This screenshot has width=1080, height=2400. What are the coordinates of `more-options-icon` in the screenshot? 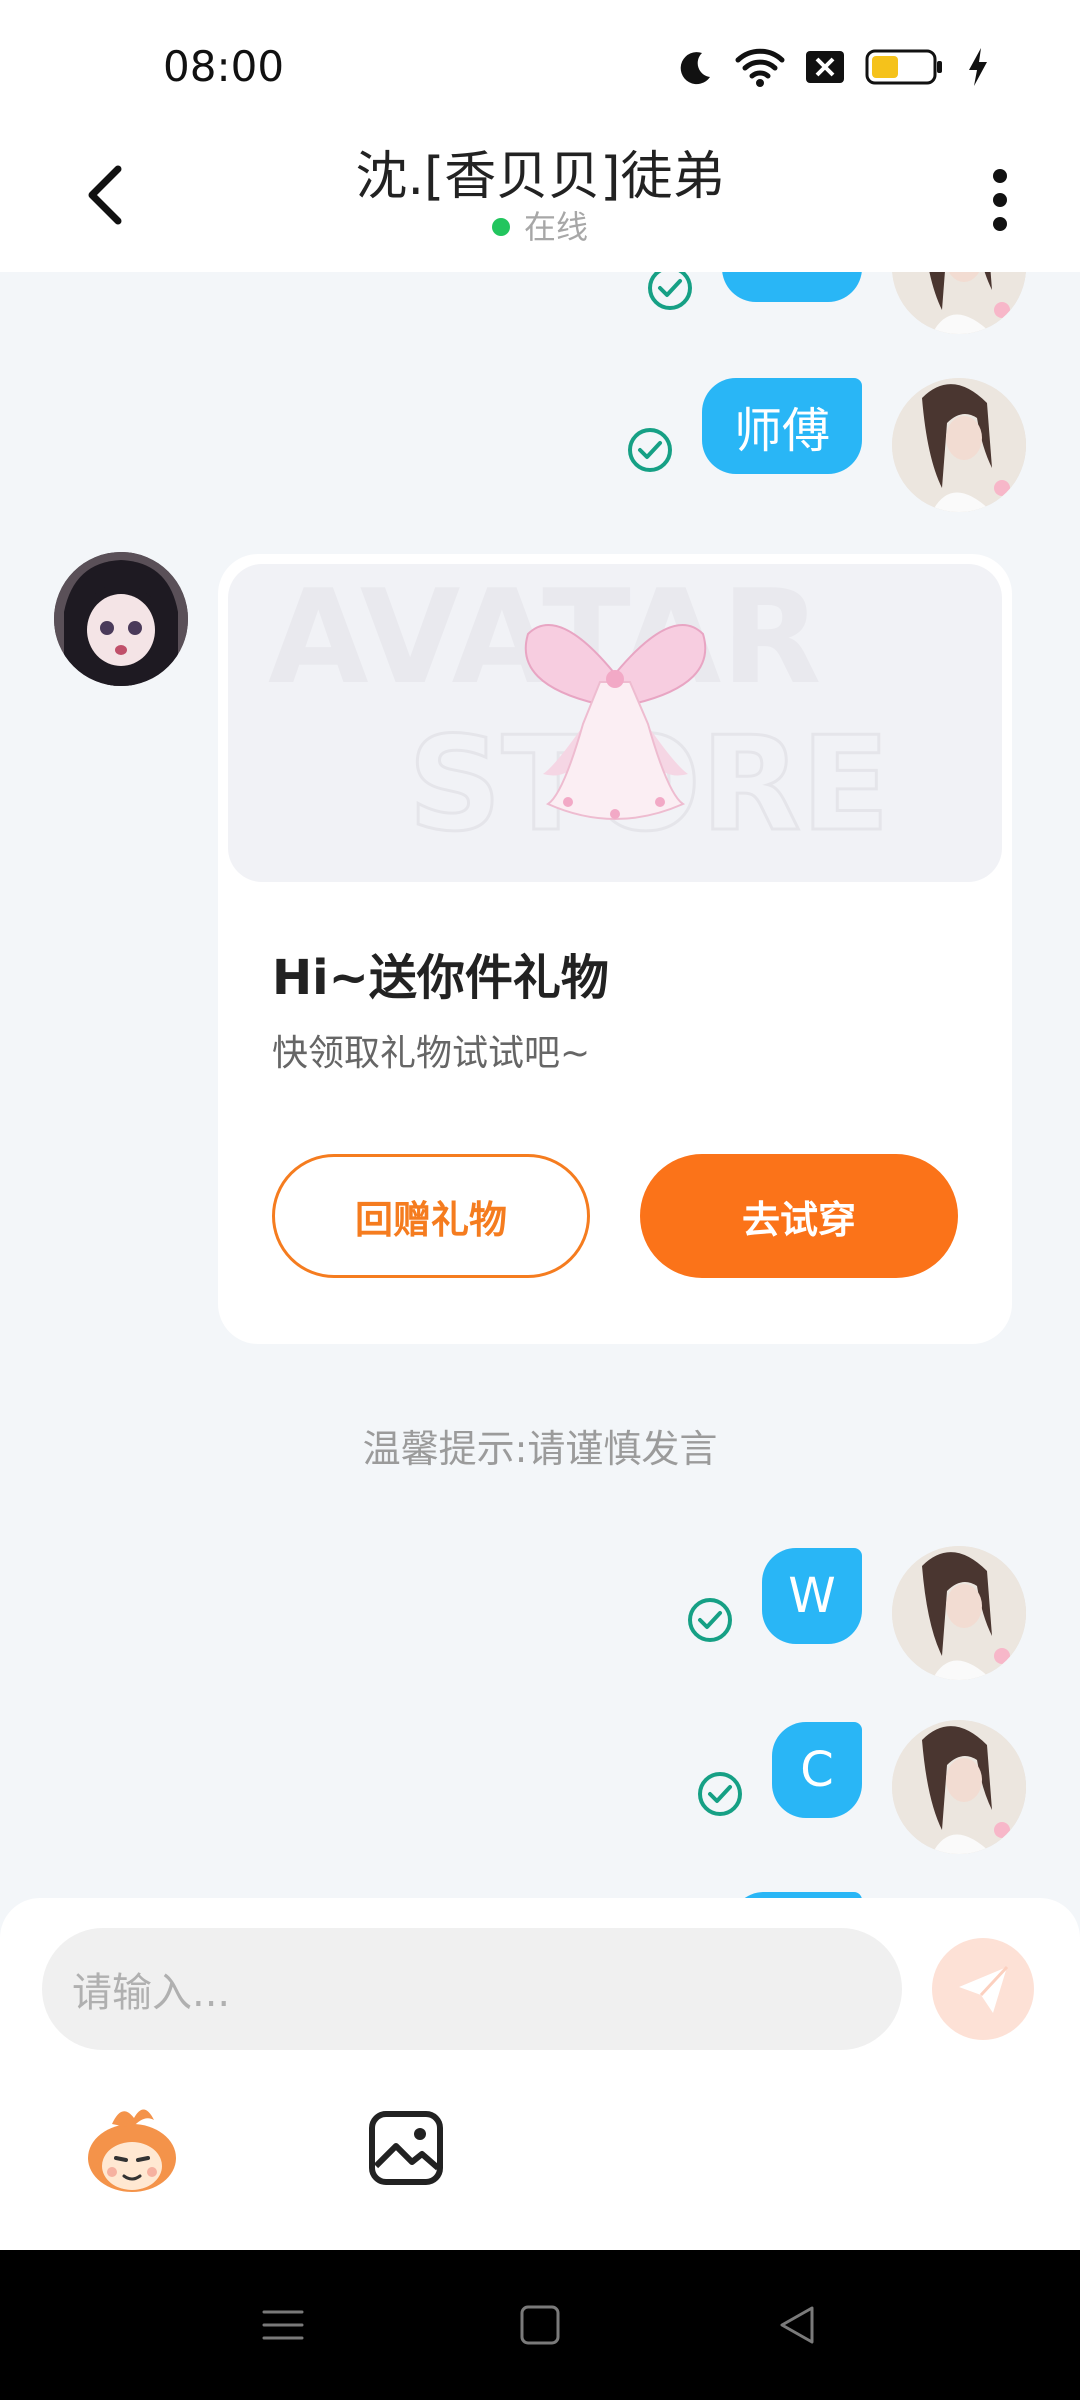 It's located at (1000, 200).